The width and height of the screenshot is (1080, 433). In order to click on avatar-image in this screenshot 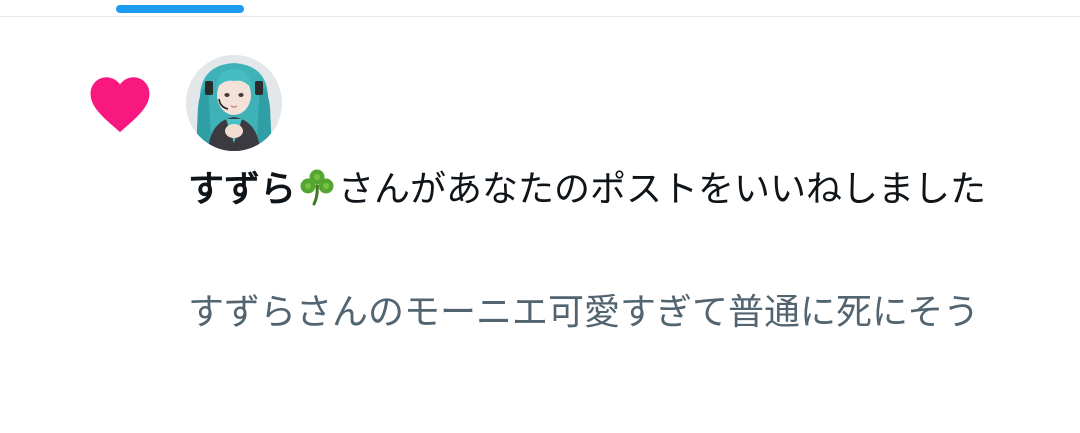, I will do `click(234, 103)`.